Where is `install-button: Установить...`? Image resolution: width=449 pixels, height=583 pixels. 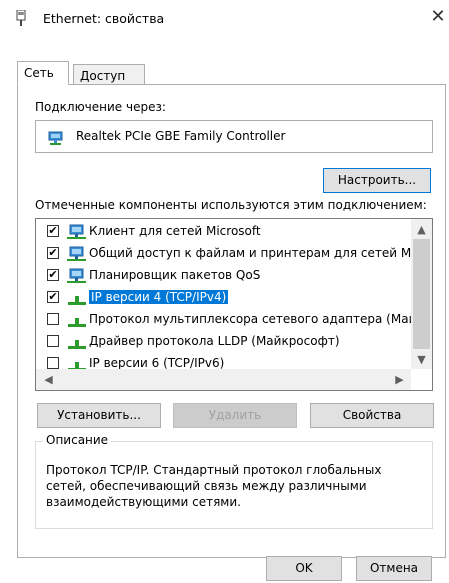
install-button: Установить... is located at coordinates (99, 415).